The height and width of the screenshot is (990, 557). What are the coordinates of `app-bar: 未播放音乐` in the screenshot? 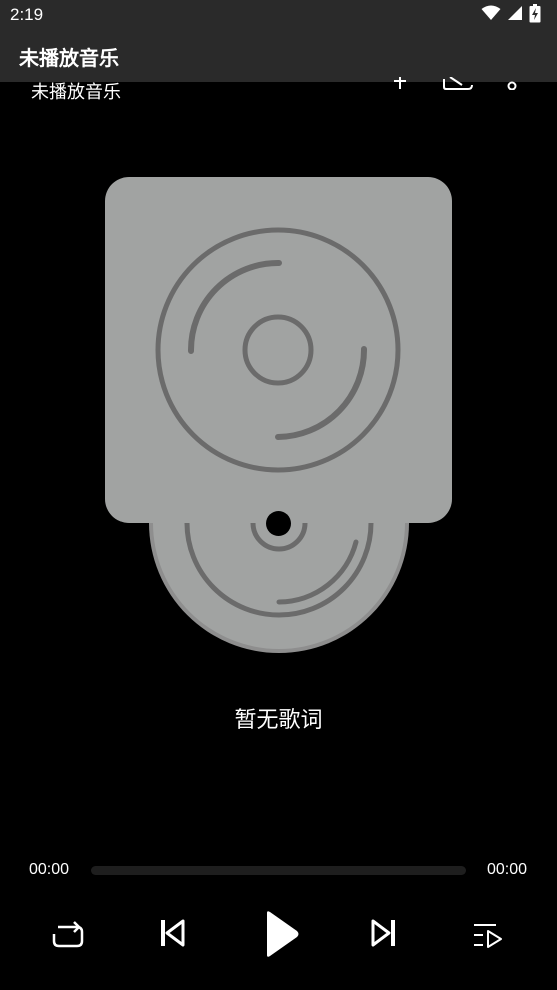 It's located at (278, 56).